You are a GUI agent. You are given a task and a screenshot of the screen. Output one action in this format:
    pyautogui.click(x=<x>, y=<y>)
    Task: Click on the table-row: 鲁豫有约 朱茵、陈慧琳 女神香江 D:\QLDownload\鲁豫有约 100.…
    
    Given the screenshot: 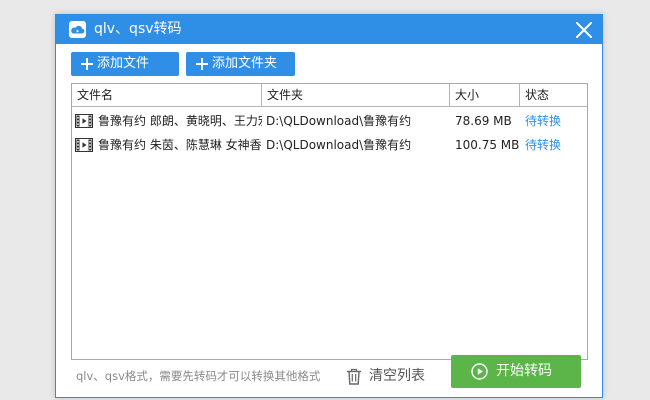 What is the action you would take?
    pyautogui.click(x=329, y=145)
    